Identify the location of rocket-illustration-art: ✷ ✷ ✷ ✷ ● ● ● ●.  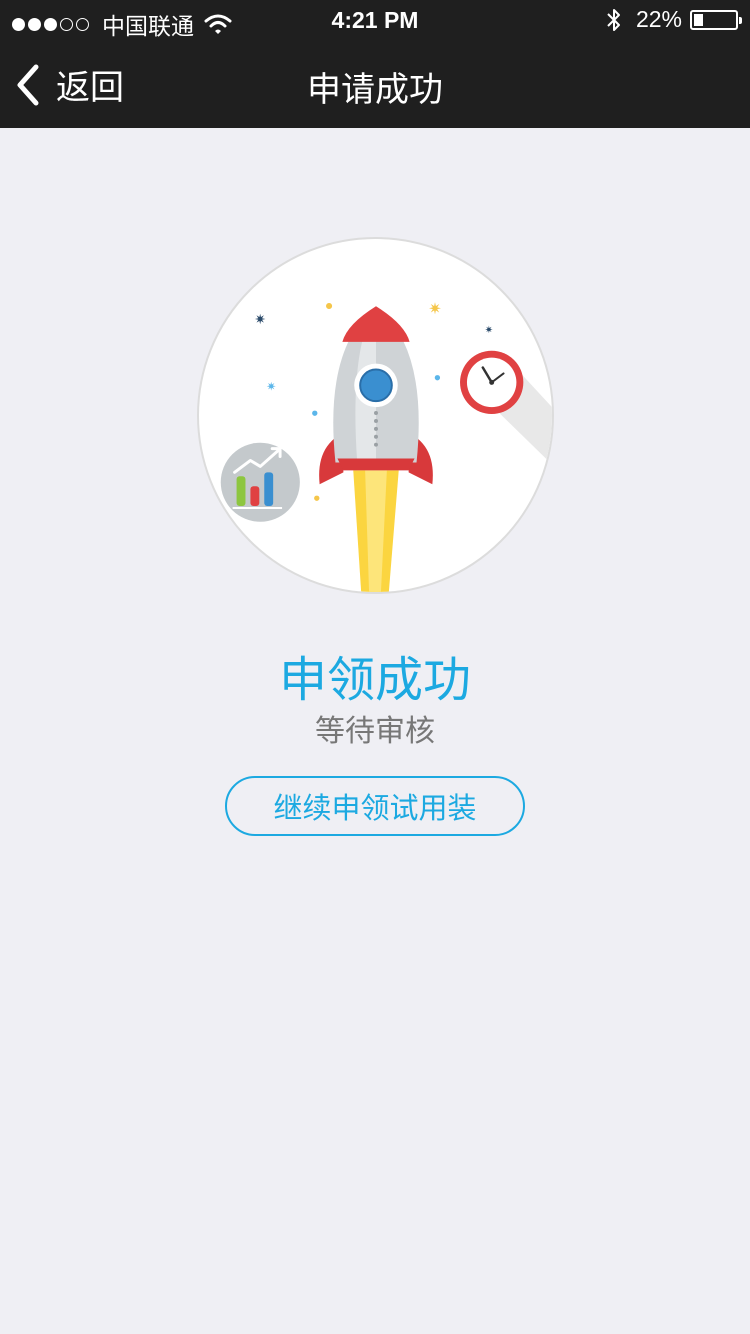
(386, 445).